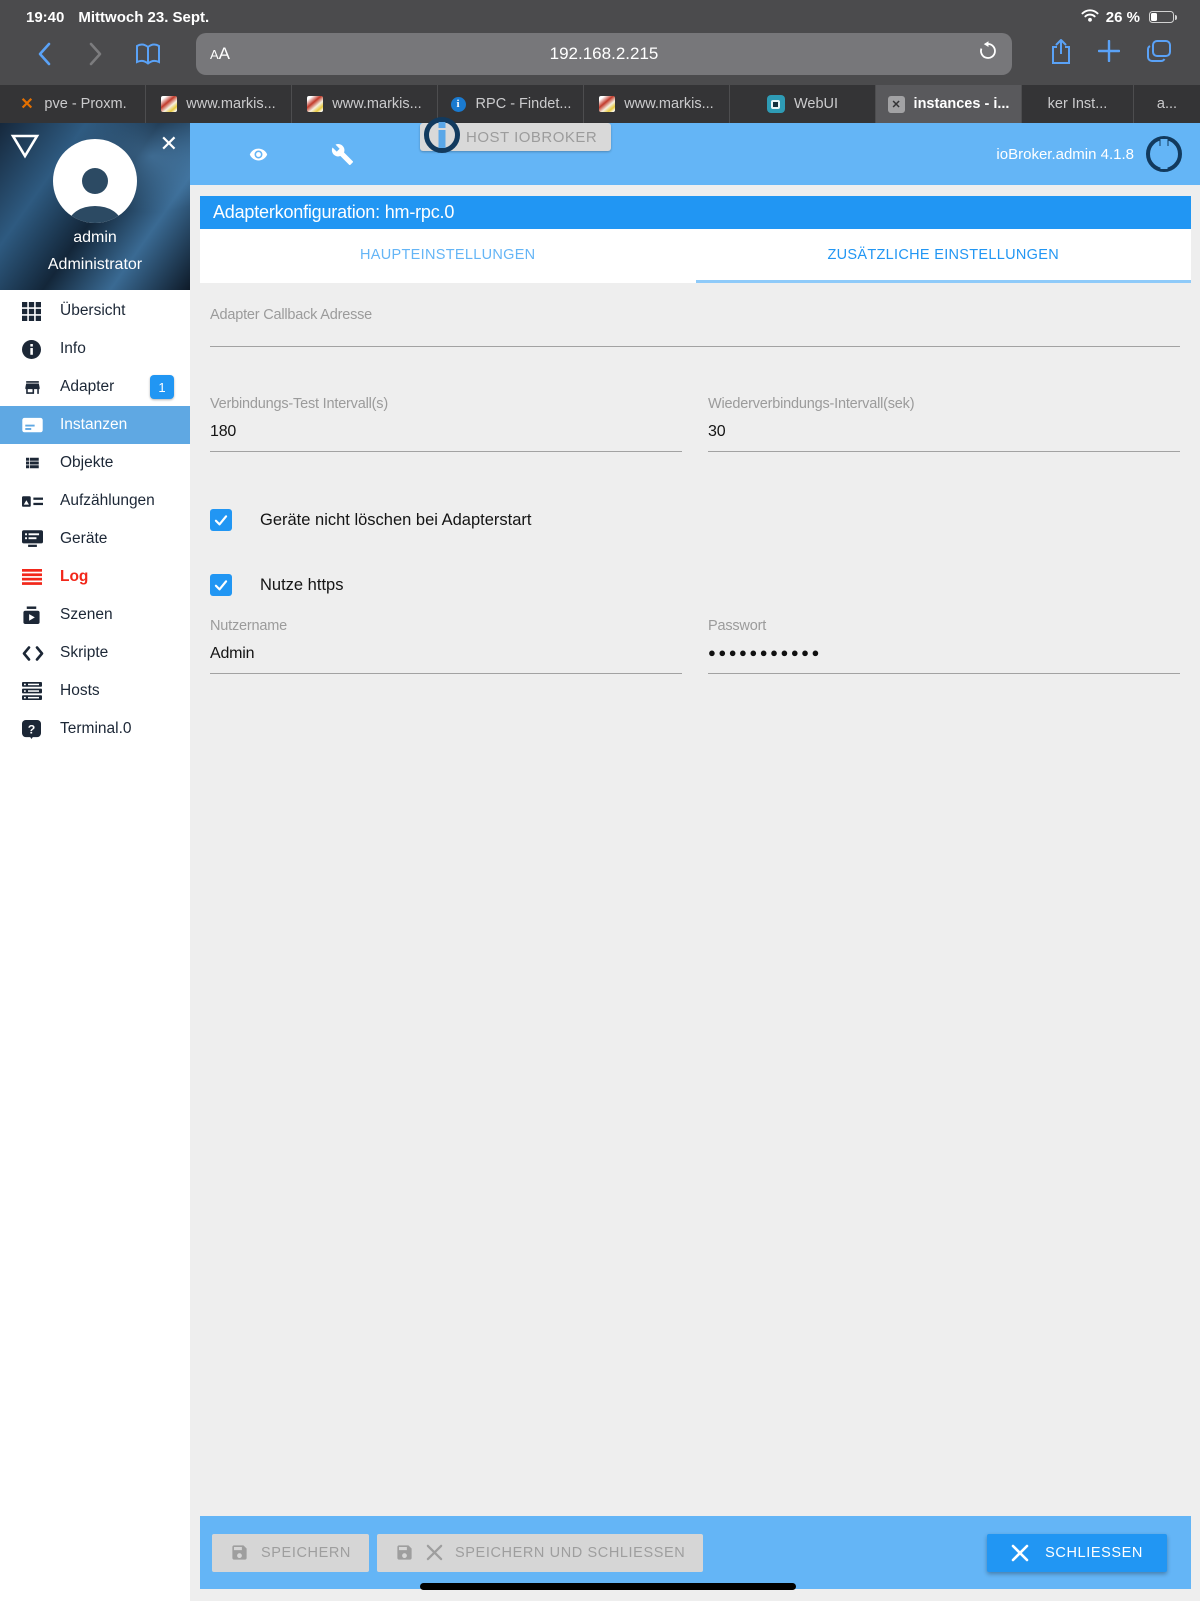 This screenshot has width=1200, height=1601. Describe the element at coordinates (695, 151) in the screenshot. I see `iobroker-header: HOST IOBROKER ioBroker.admin 4.1.8` at that location.